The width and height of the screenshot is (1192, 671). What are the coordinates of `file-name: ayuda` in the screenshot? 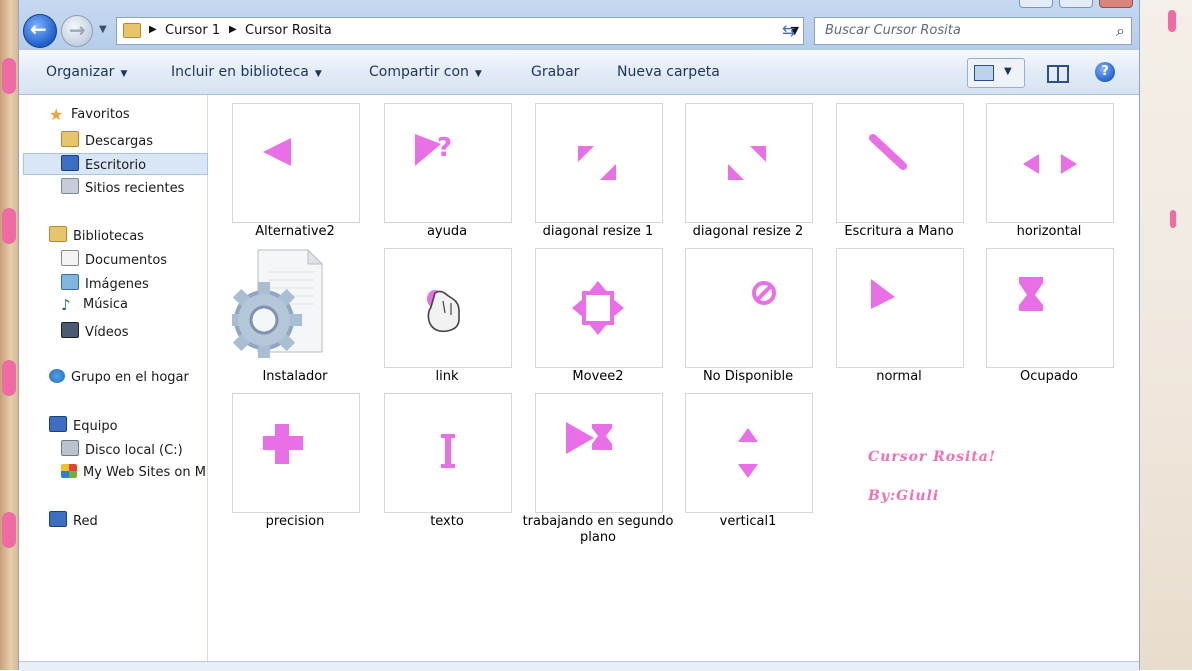 It's located at (447, 231).